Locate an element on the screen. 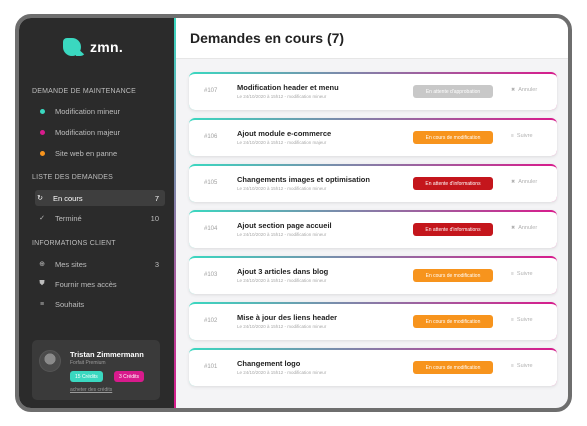 This screenshot has width=587, height=426. request-id: #105 is located at coordinates (211, 183).